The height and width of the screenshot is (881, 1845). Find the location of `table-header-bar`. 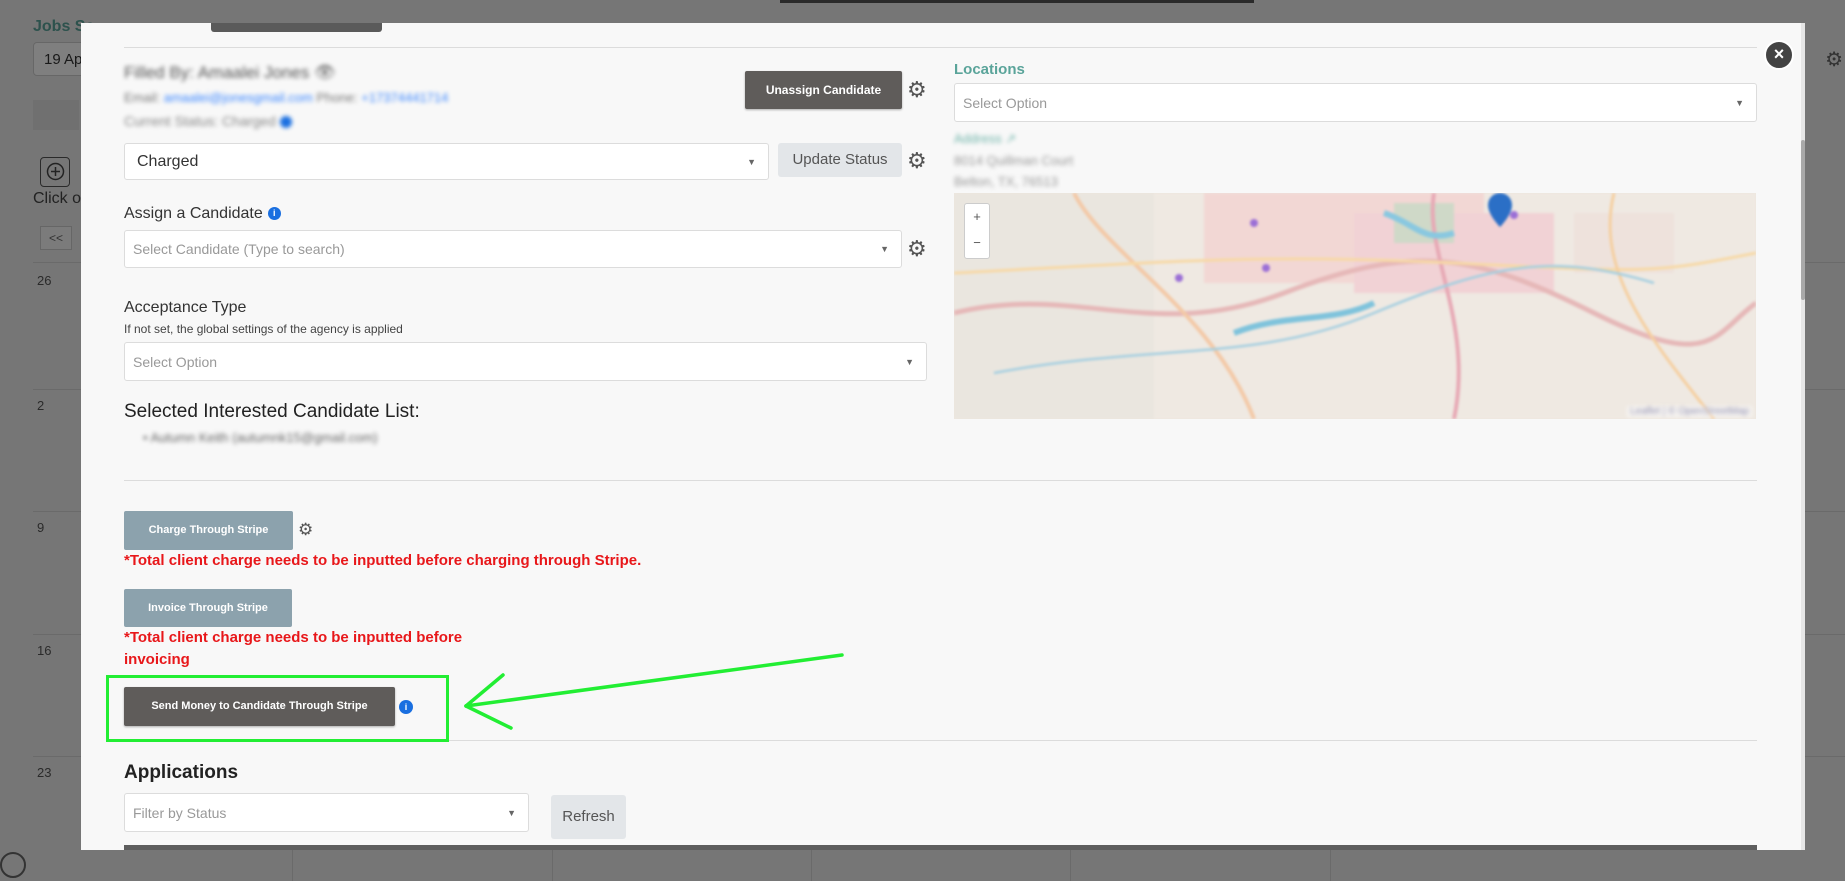

table-header-bar is located at coordinates (940, 847).